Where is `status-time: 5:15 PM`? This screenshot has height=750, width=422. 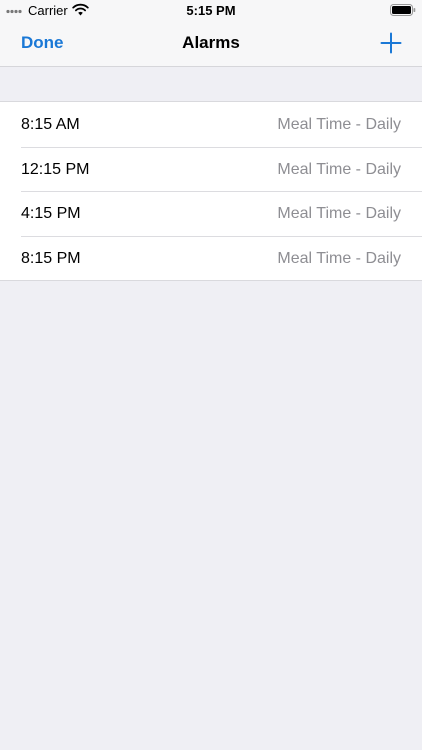
status-time: 5:15 PM is located at coordinates (211, 10).